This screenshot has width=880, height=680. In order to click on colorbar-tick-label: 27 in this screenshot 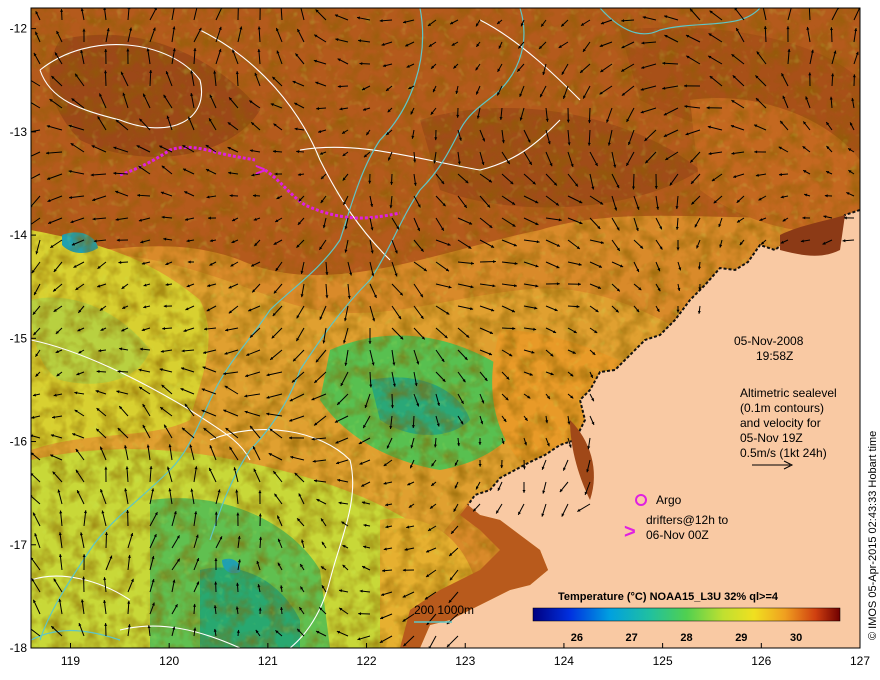, I will do `click(632, 638)`.